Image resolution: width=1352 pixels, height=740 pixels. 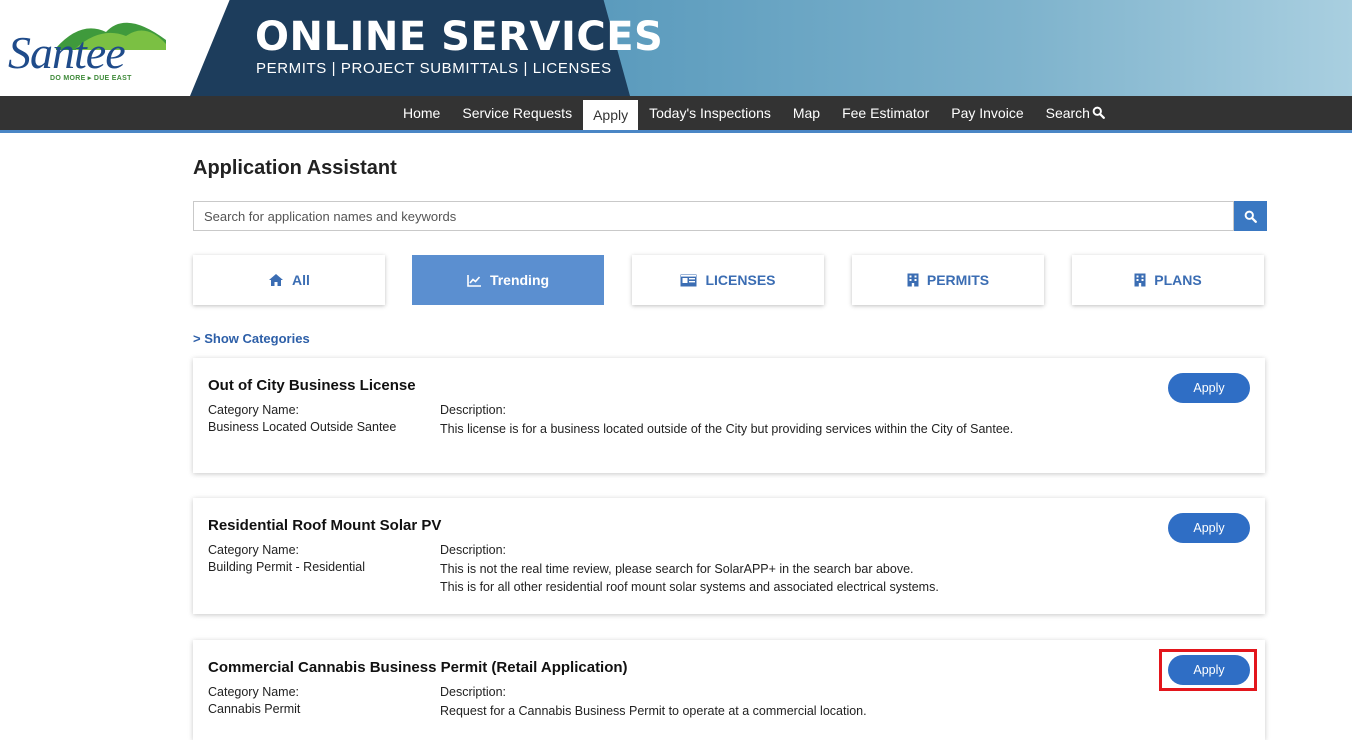 I want to click on tab-trending-label: Trending, so click(x=519, y=280).